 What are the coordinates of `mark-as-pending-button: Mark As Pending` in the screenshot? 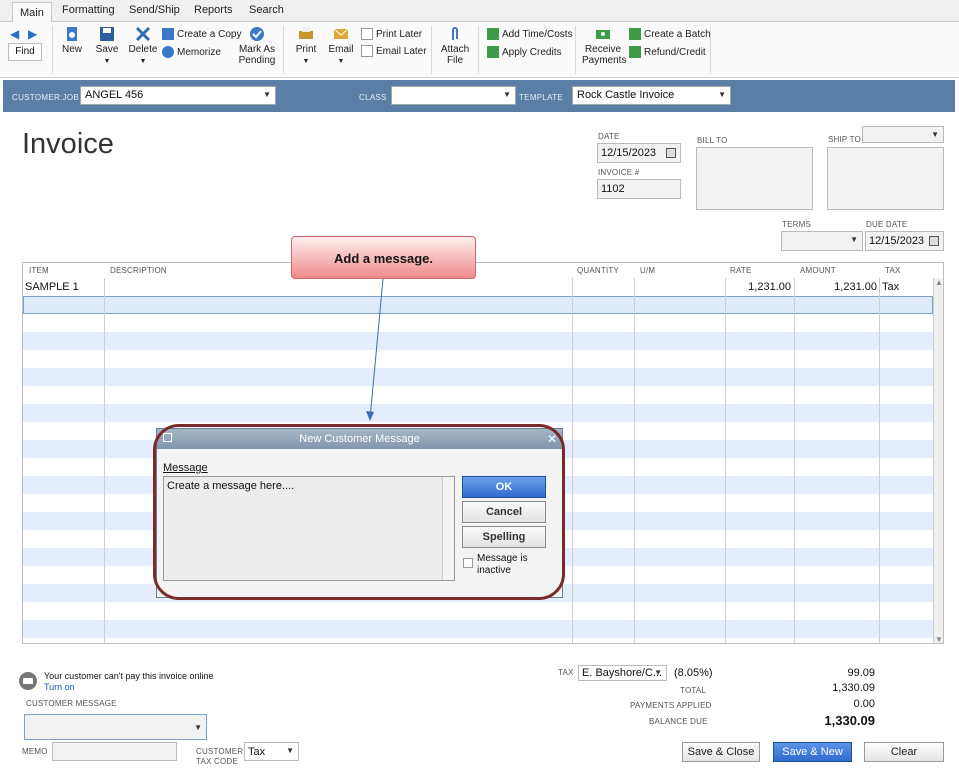 It's located at (257, 46).